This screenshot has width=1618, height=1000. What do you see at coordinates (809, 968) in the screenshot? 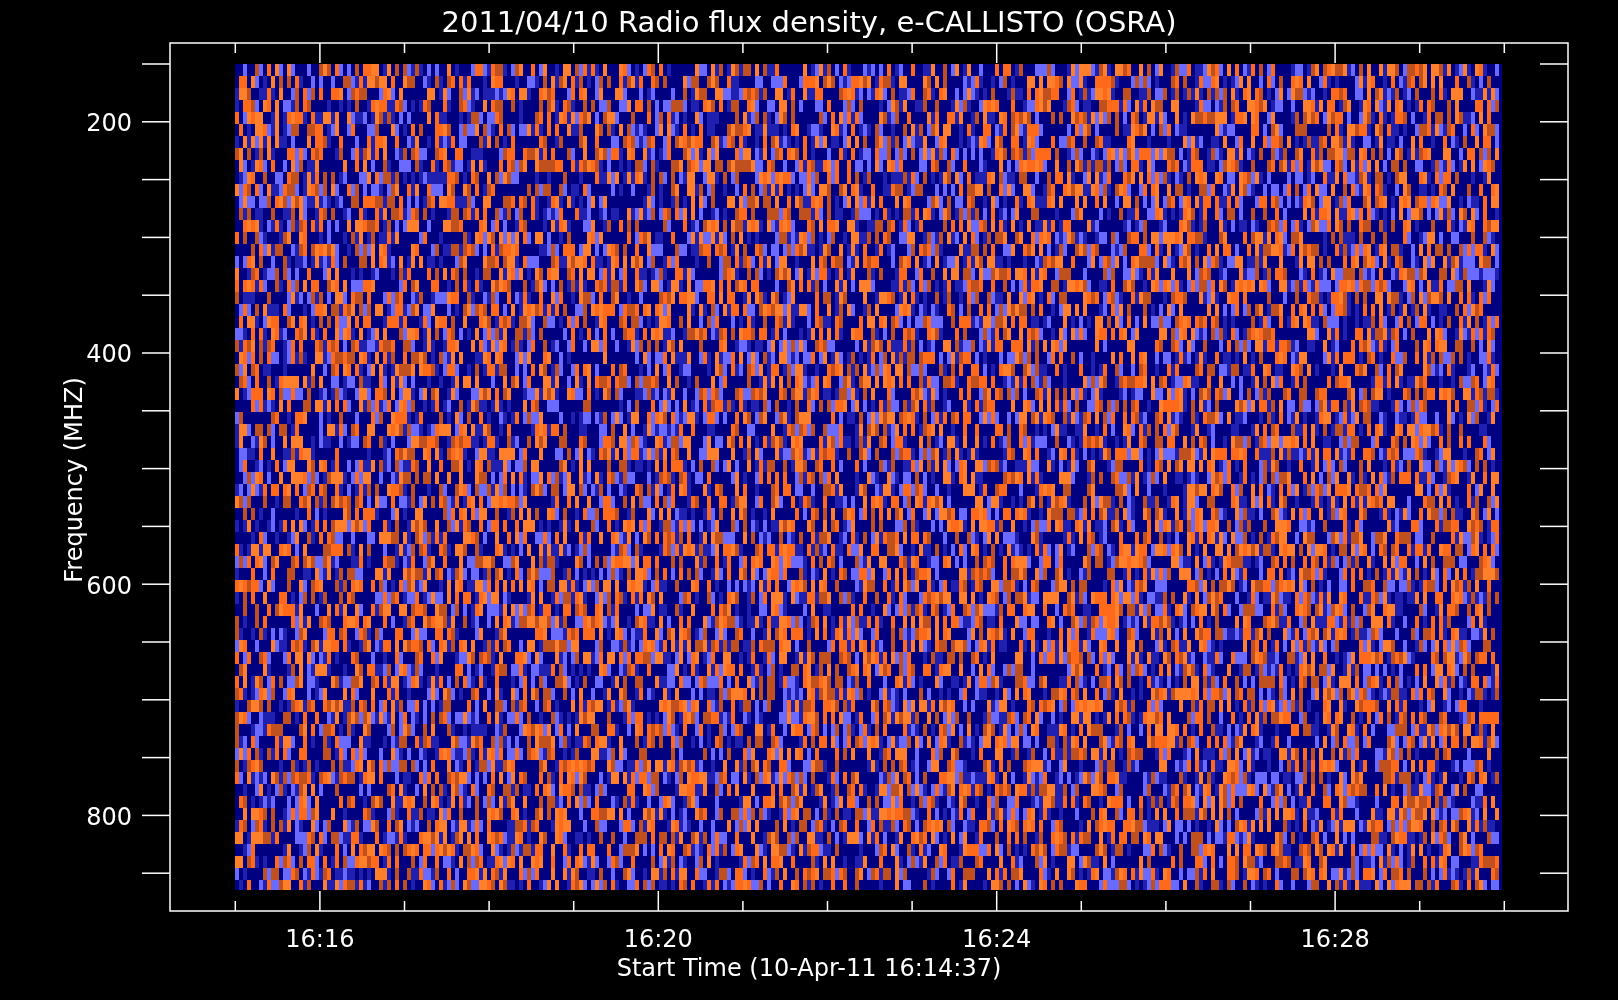
I see `axis-title: Start Time (10-Apr-11 16:14:37)` at bounding box center [809, 968].